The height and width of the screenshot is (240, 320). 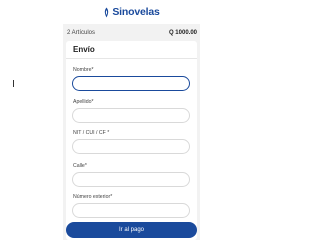 I want to click on first-name-field, so click(x=131, y=83).